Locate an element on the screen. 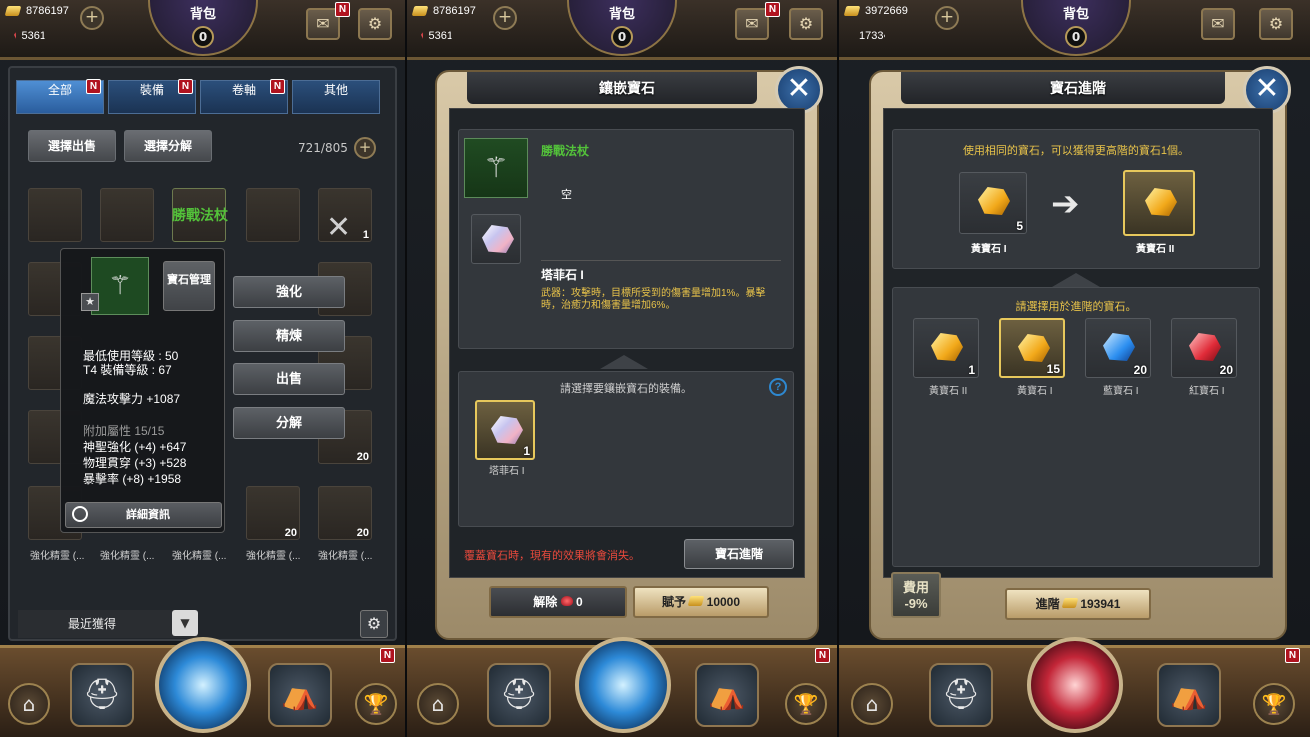 Image resolution: width=1310 pixels, height=737 pixels. selected-item-name: 勝戰法杖 is located at coordinates (200, 215).